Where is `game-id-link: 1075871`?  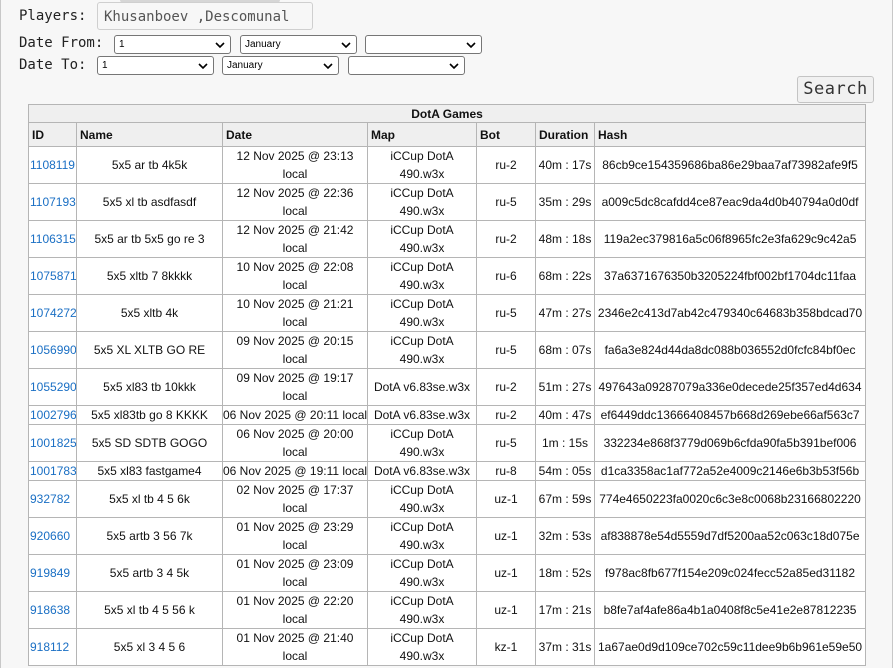
game-id-link: 1075871 is located at coordinates (53, 276).